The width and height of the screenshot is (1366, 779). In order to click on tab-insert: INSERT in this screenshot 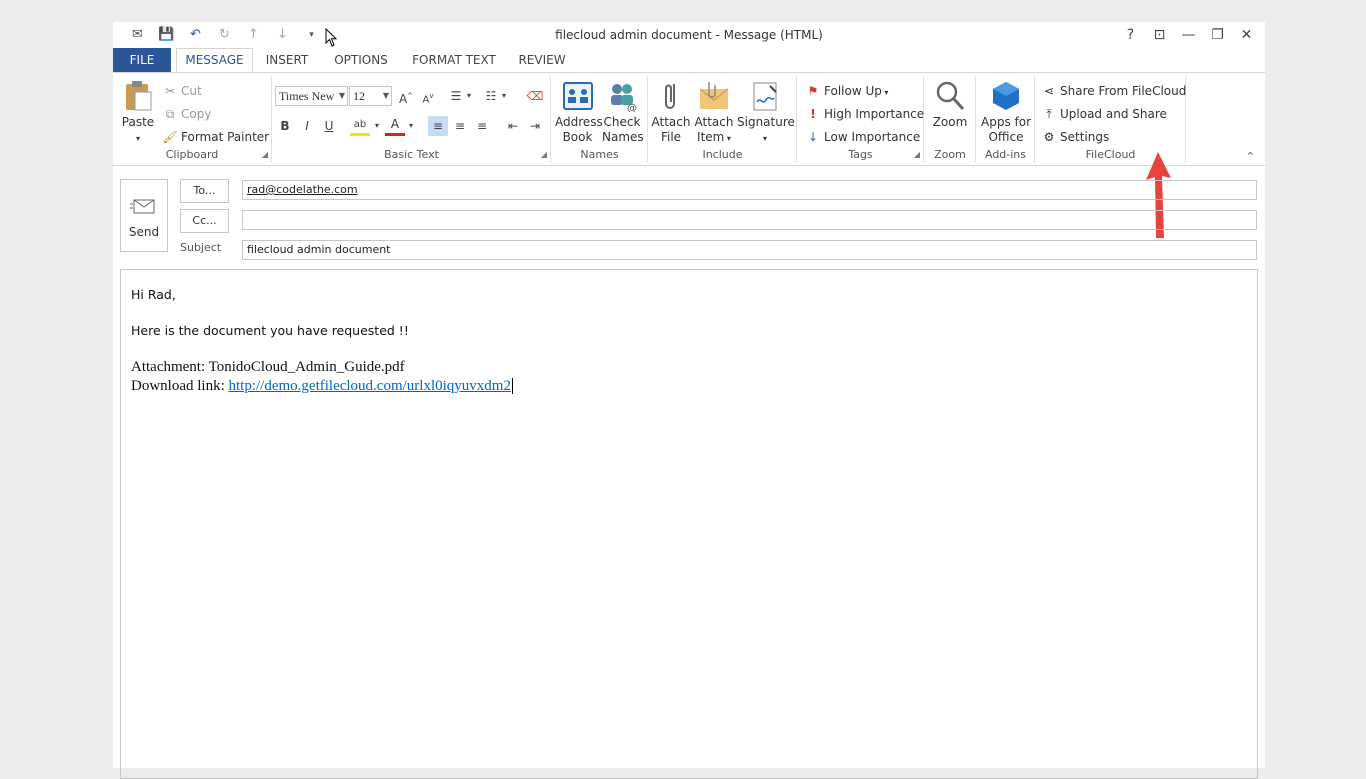, I will do `click(287, 60)`.